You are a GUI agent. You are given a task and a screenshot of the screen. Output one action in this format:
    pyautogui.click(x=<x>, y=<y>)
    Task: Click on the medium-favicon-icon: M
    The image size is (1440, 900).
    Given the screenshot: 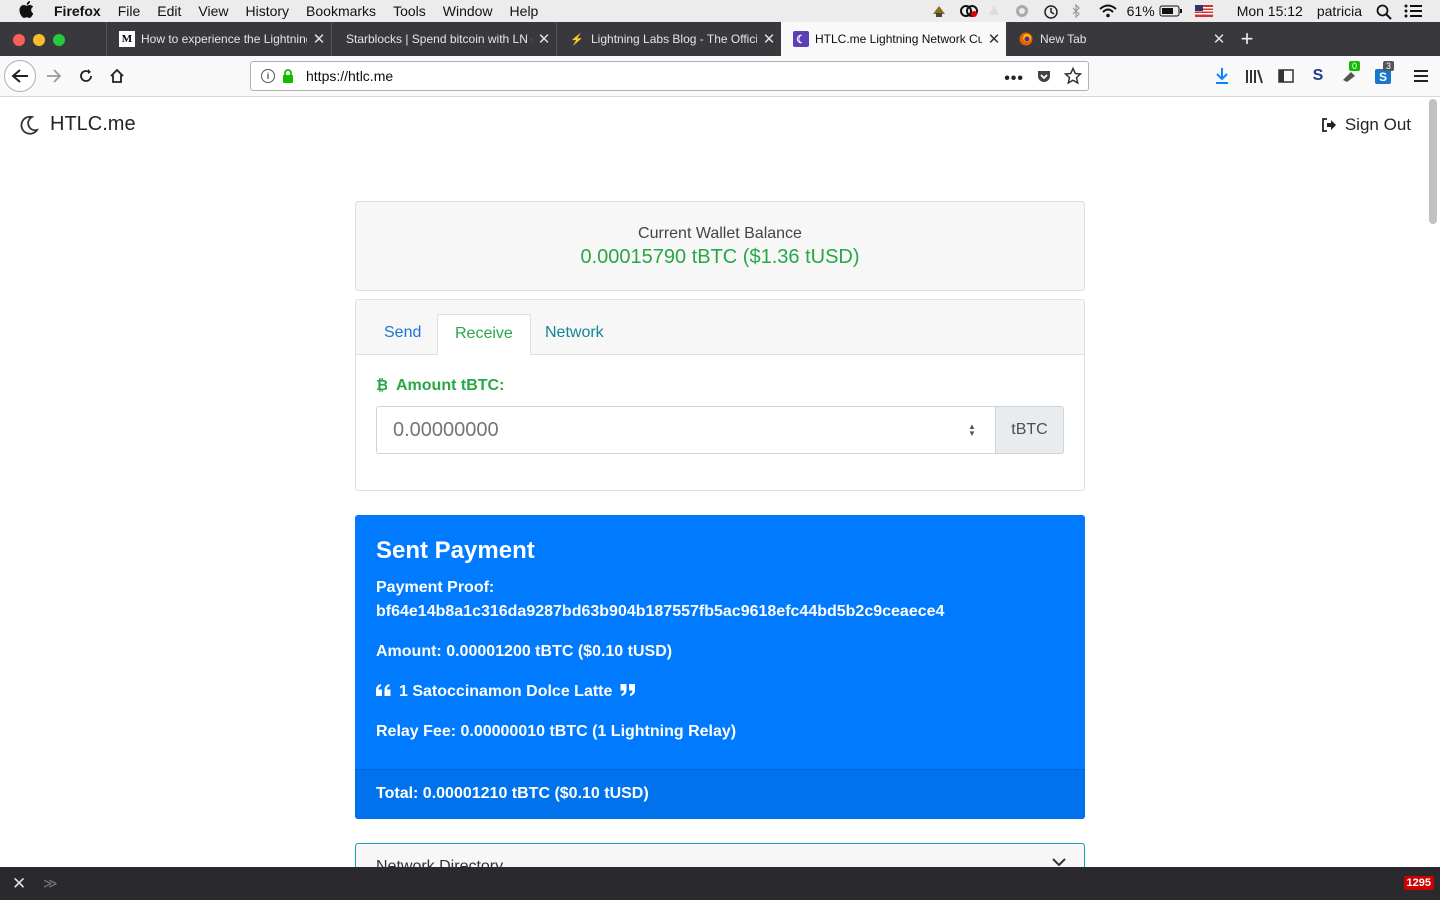 What is the action you would take?
    pyautogui.click(x=127, y=39)
    